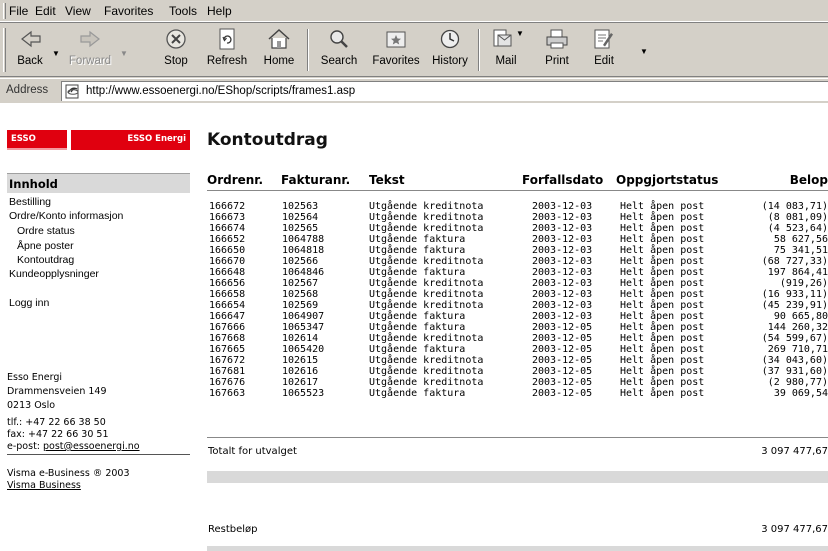 Image resolution: width=828 pixels, height=551 pixels. What do you see at coordinates (396, 61) in the screenshot?
I see `favorites-label: Favorites` at bounding box center [396, 61].